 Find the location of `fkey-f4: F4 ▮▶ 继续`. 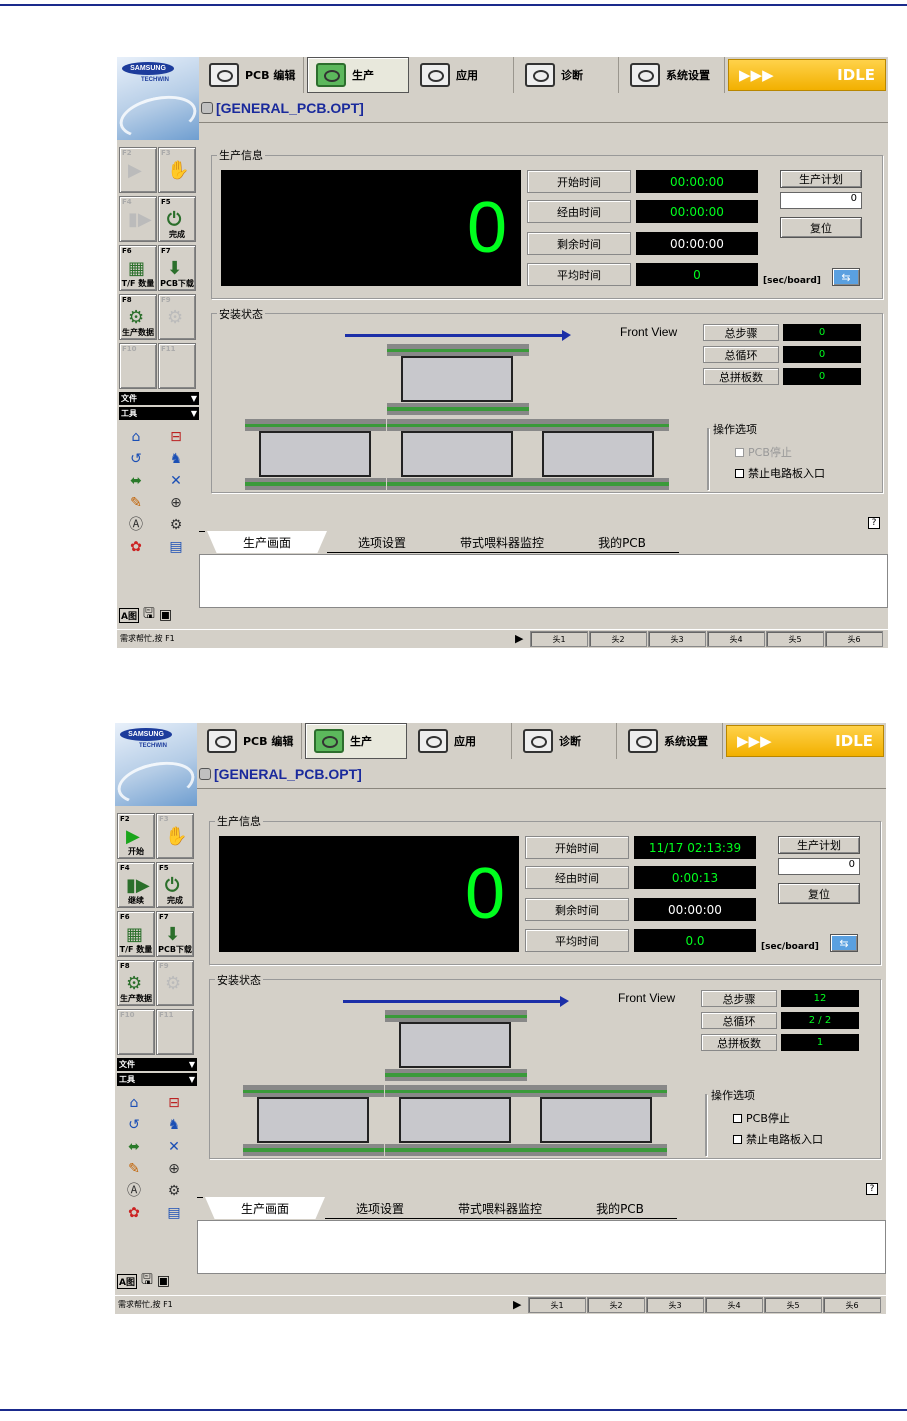

fkey-f4: F4 ▮▶ 继续 is located at coordinates (136, 885).